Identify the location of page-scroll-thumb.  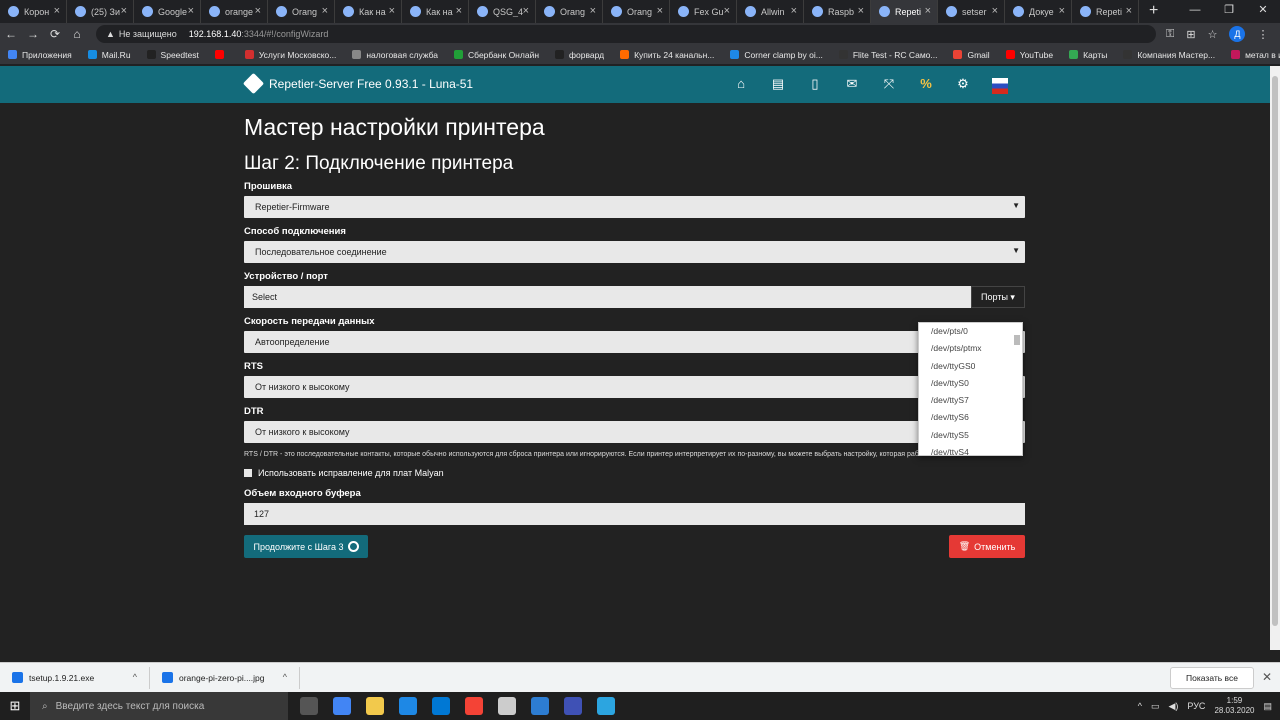
(1275, 351).